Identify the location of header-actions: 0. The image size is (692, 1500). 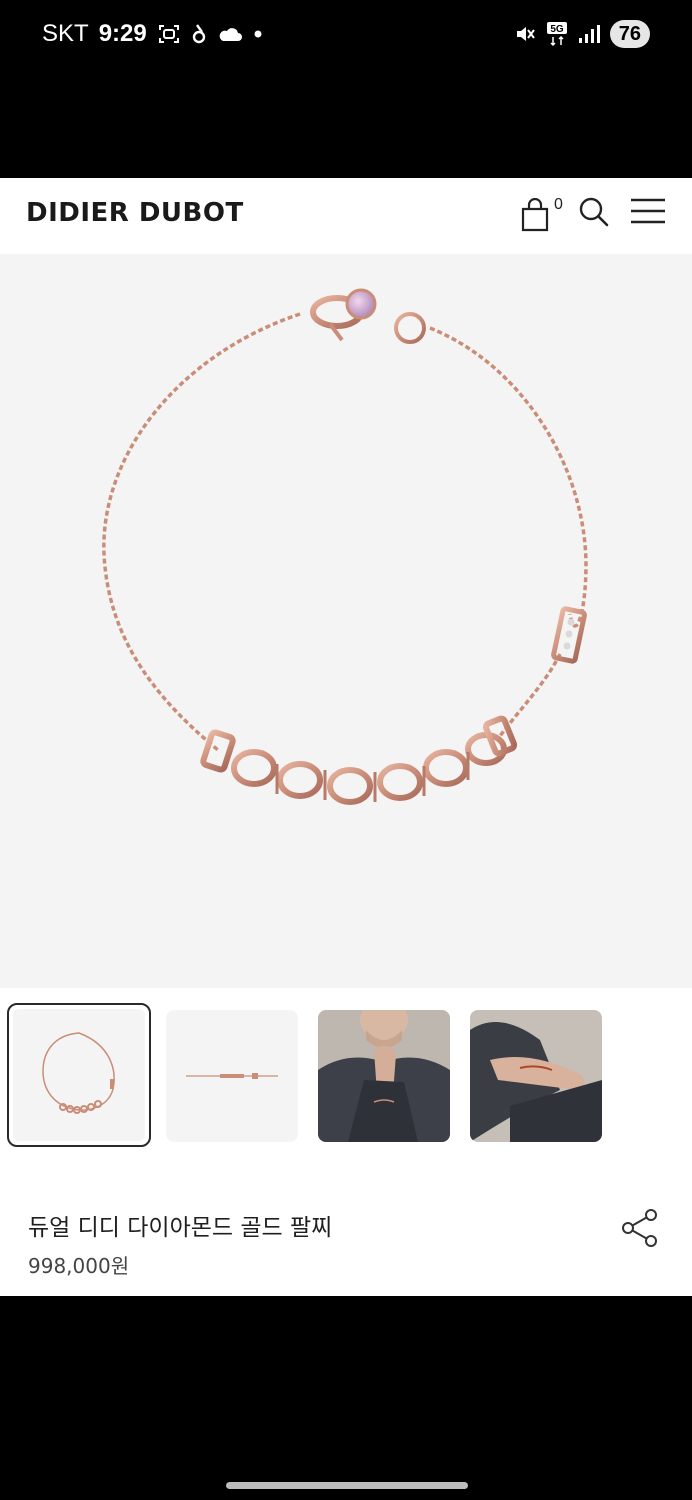
(593, 215).